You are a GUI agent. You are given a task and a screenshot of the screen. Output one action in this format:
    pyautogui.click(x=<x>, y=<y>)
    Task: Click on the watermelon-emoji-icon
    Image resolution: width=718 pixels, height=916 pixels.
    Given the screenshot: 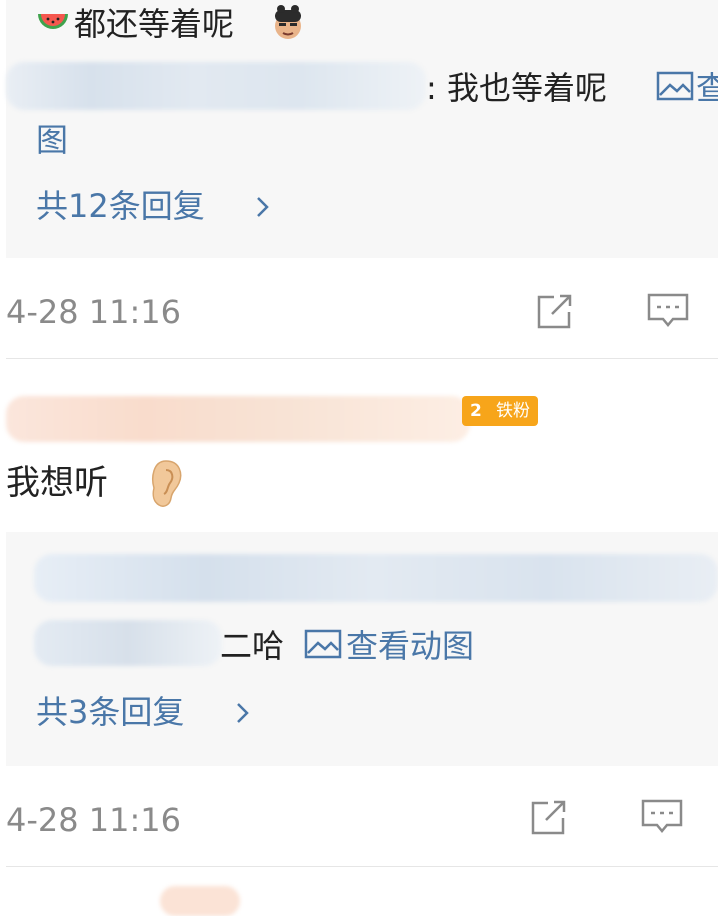 What is the action you would take?
    pyautogui.click(x=53, y=22)
    